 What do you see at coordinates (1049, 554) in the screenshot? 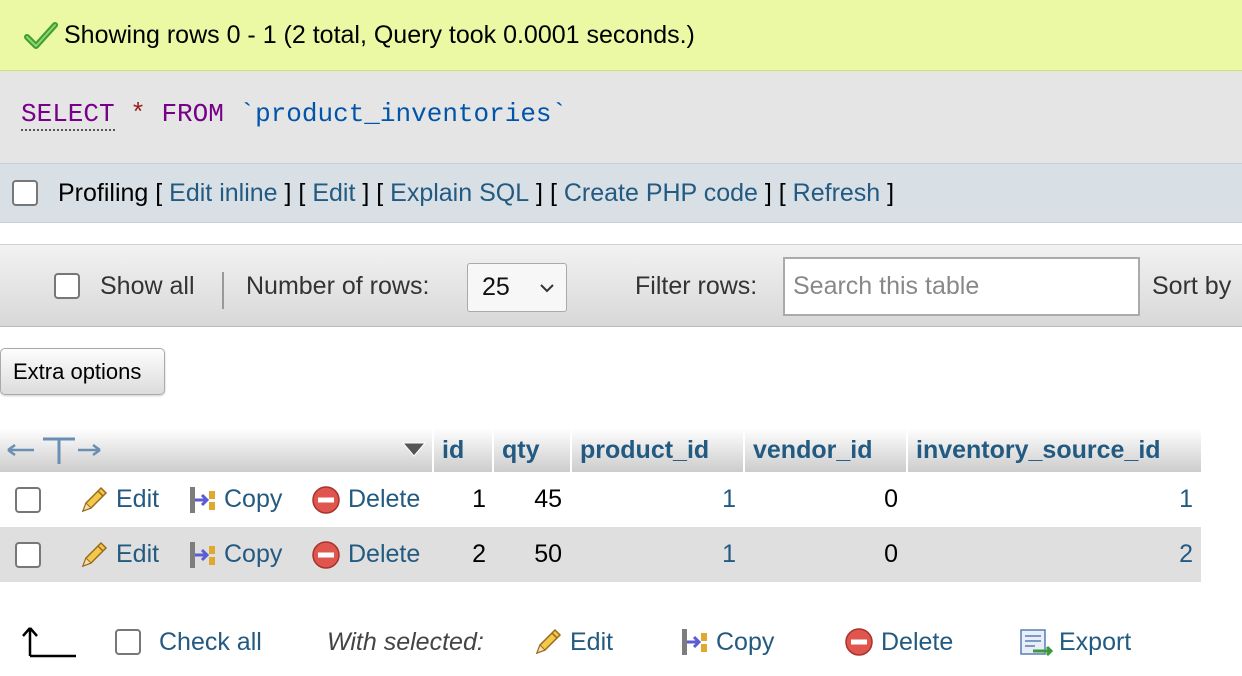
I see `cell-inventory-source-id: 2` at bounding box center [1049, 554].